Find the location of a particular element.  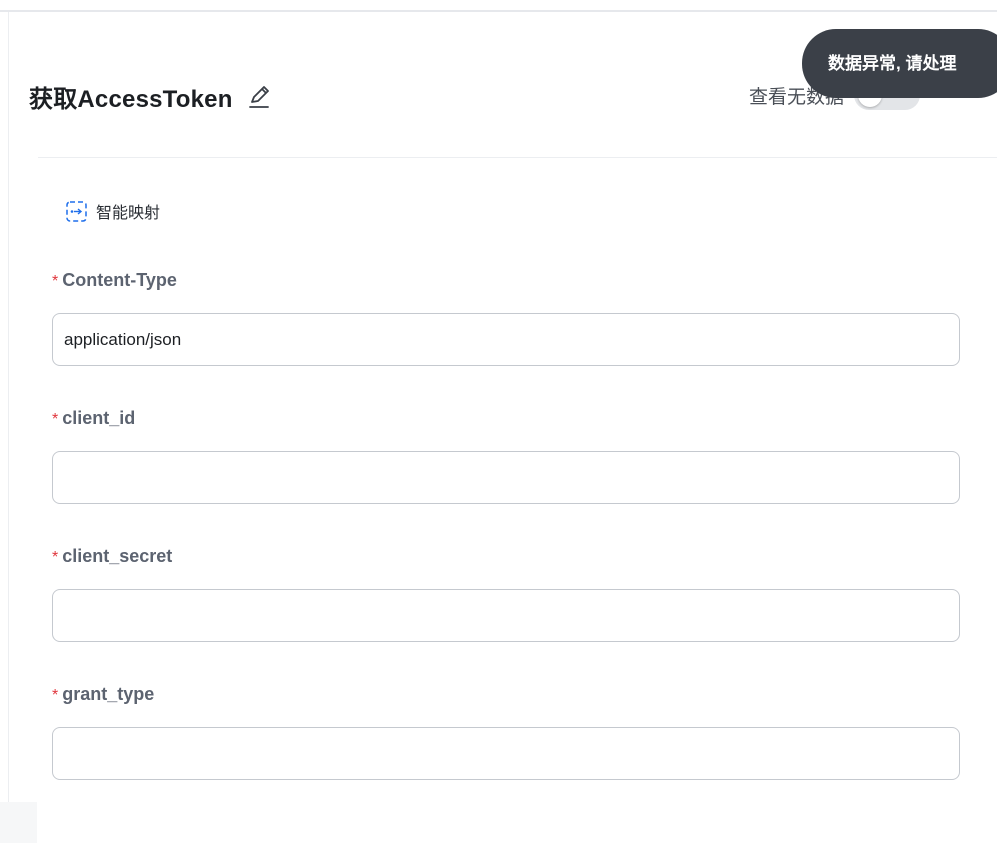

bottom-left-block is located at coordinates (18, 822).